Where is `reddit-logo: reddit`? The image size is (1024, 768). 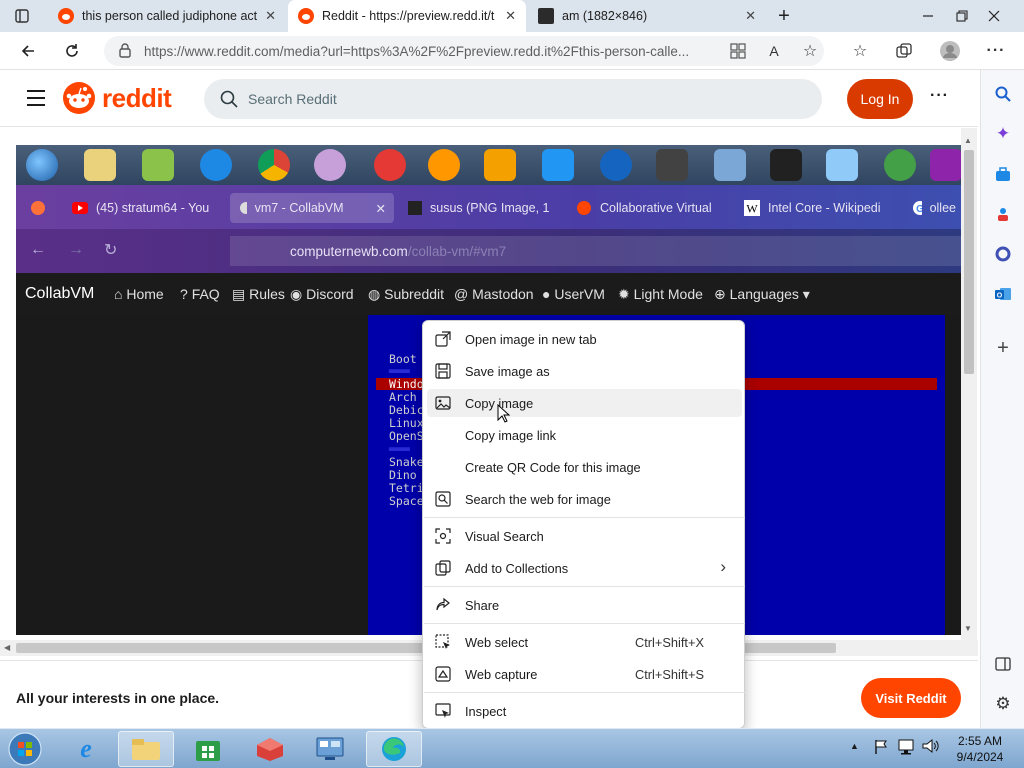
reddit-logo: reddit is located at coordinates (117, 98).